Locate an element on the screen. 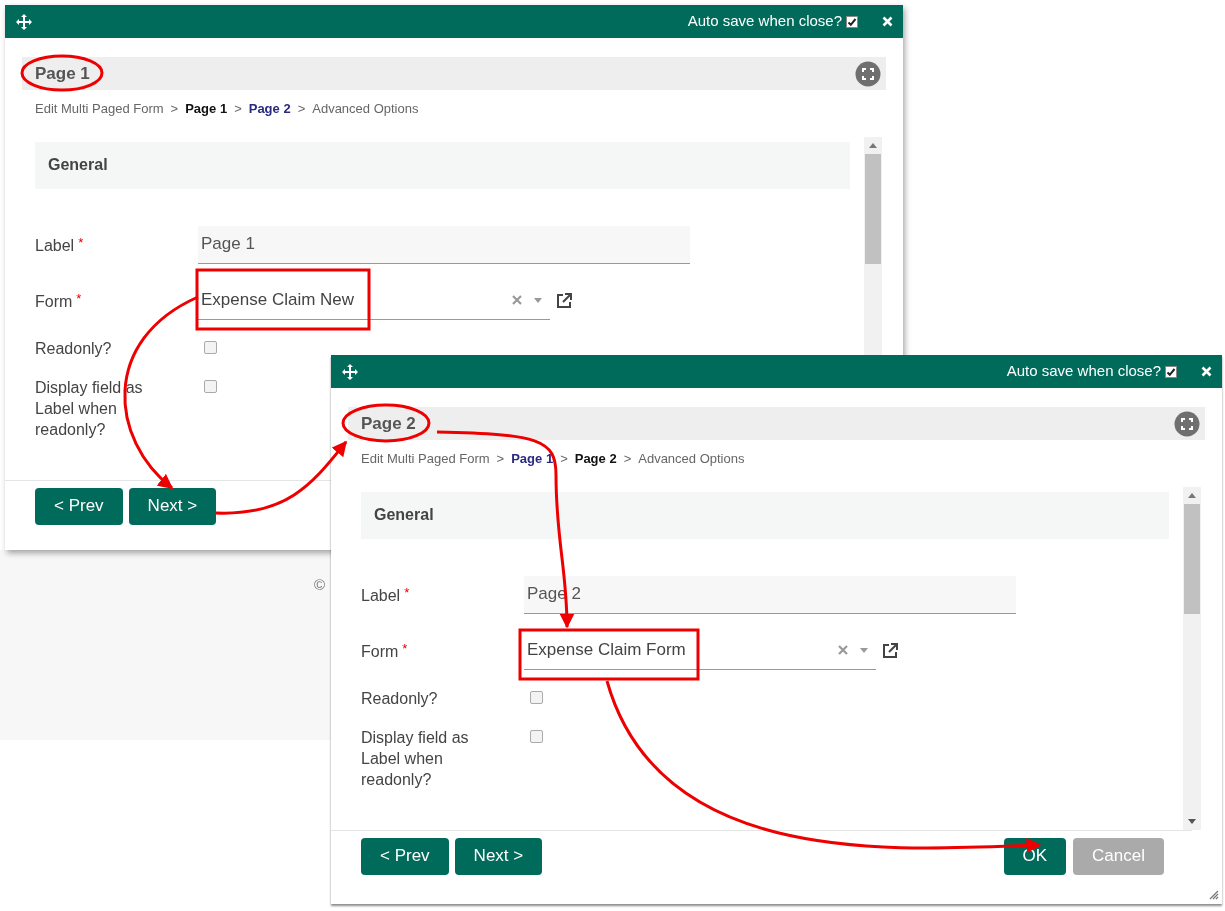 The width and height of the screenshot is (1225, 911). select-field: Expense Claim New is located at coordinates (374, 300).